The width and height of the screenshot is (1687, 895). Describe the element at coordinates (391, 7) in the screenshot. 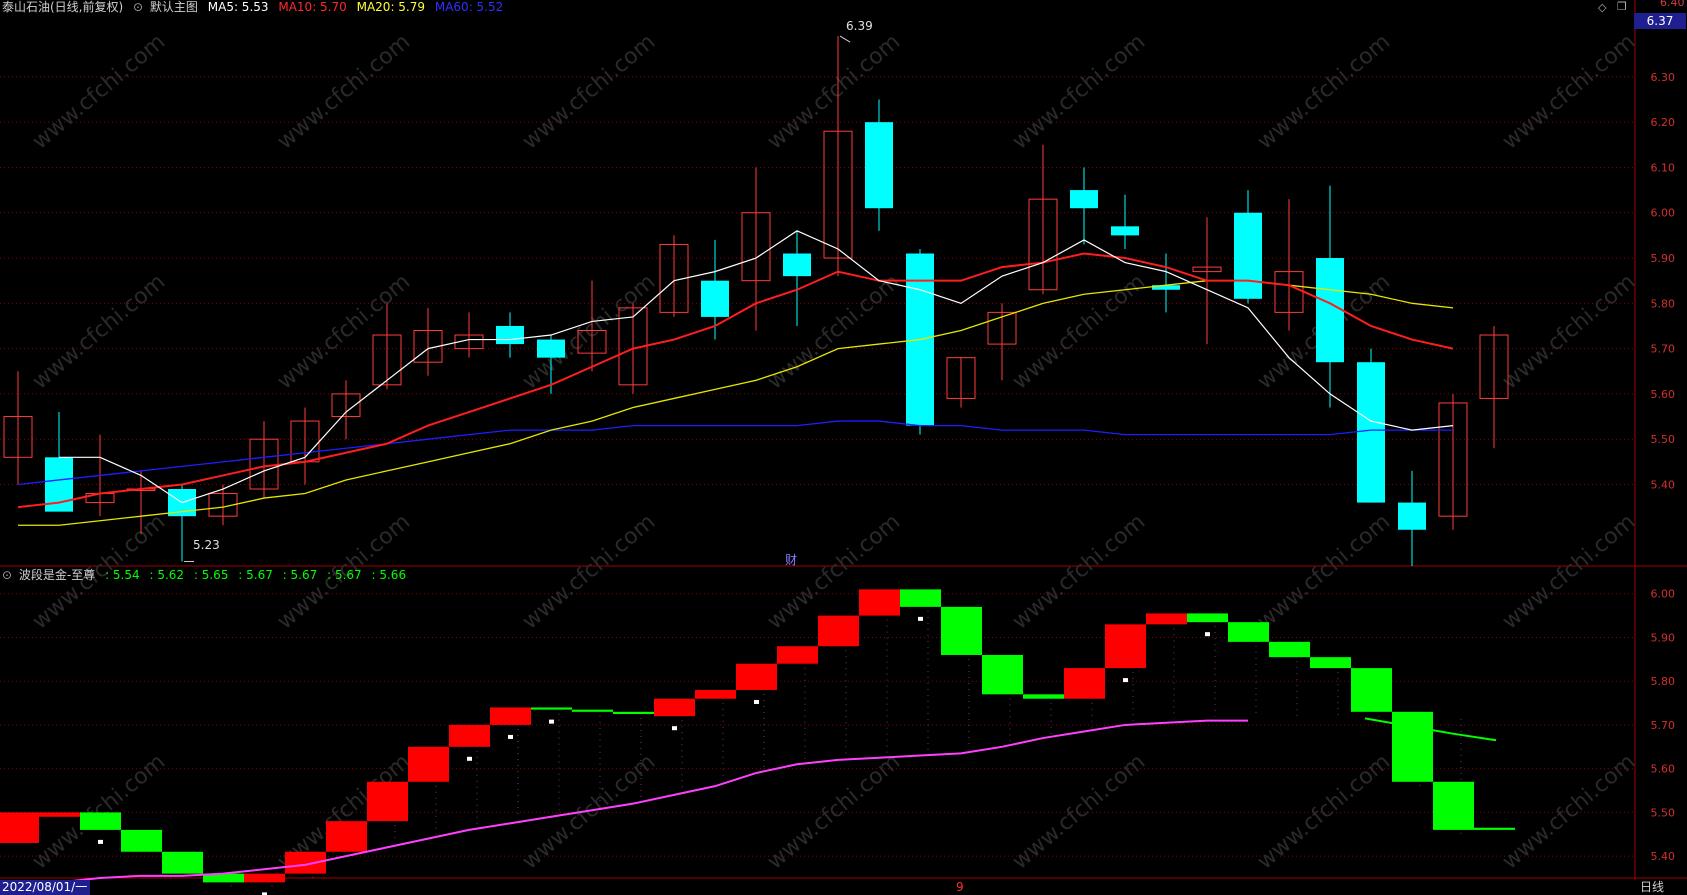

I see `ma20-legend: MA20: 5.79` at that location.